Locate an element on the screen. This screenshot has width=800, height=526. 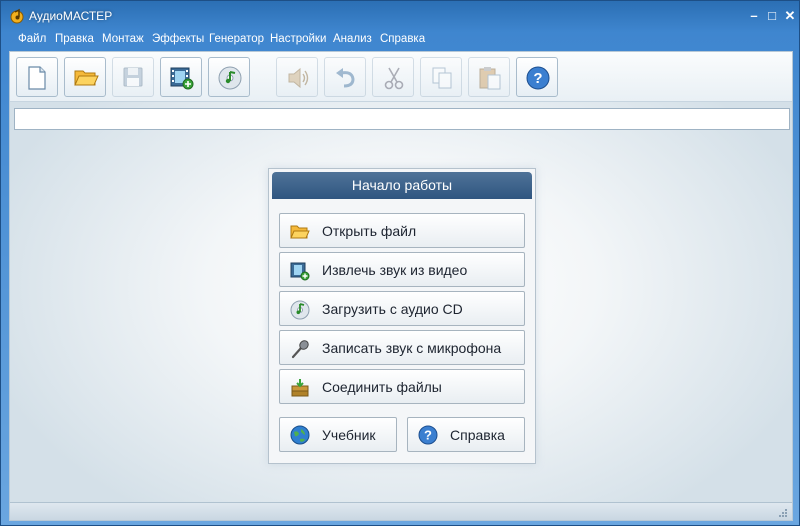
extract-audio-label: Извлечь звук из видео is located at coordinates (395, 270).